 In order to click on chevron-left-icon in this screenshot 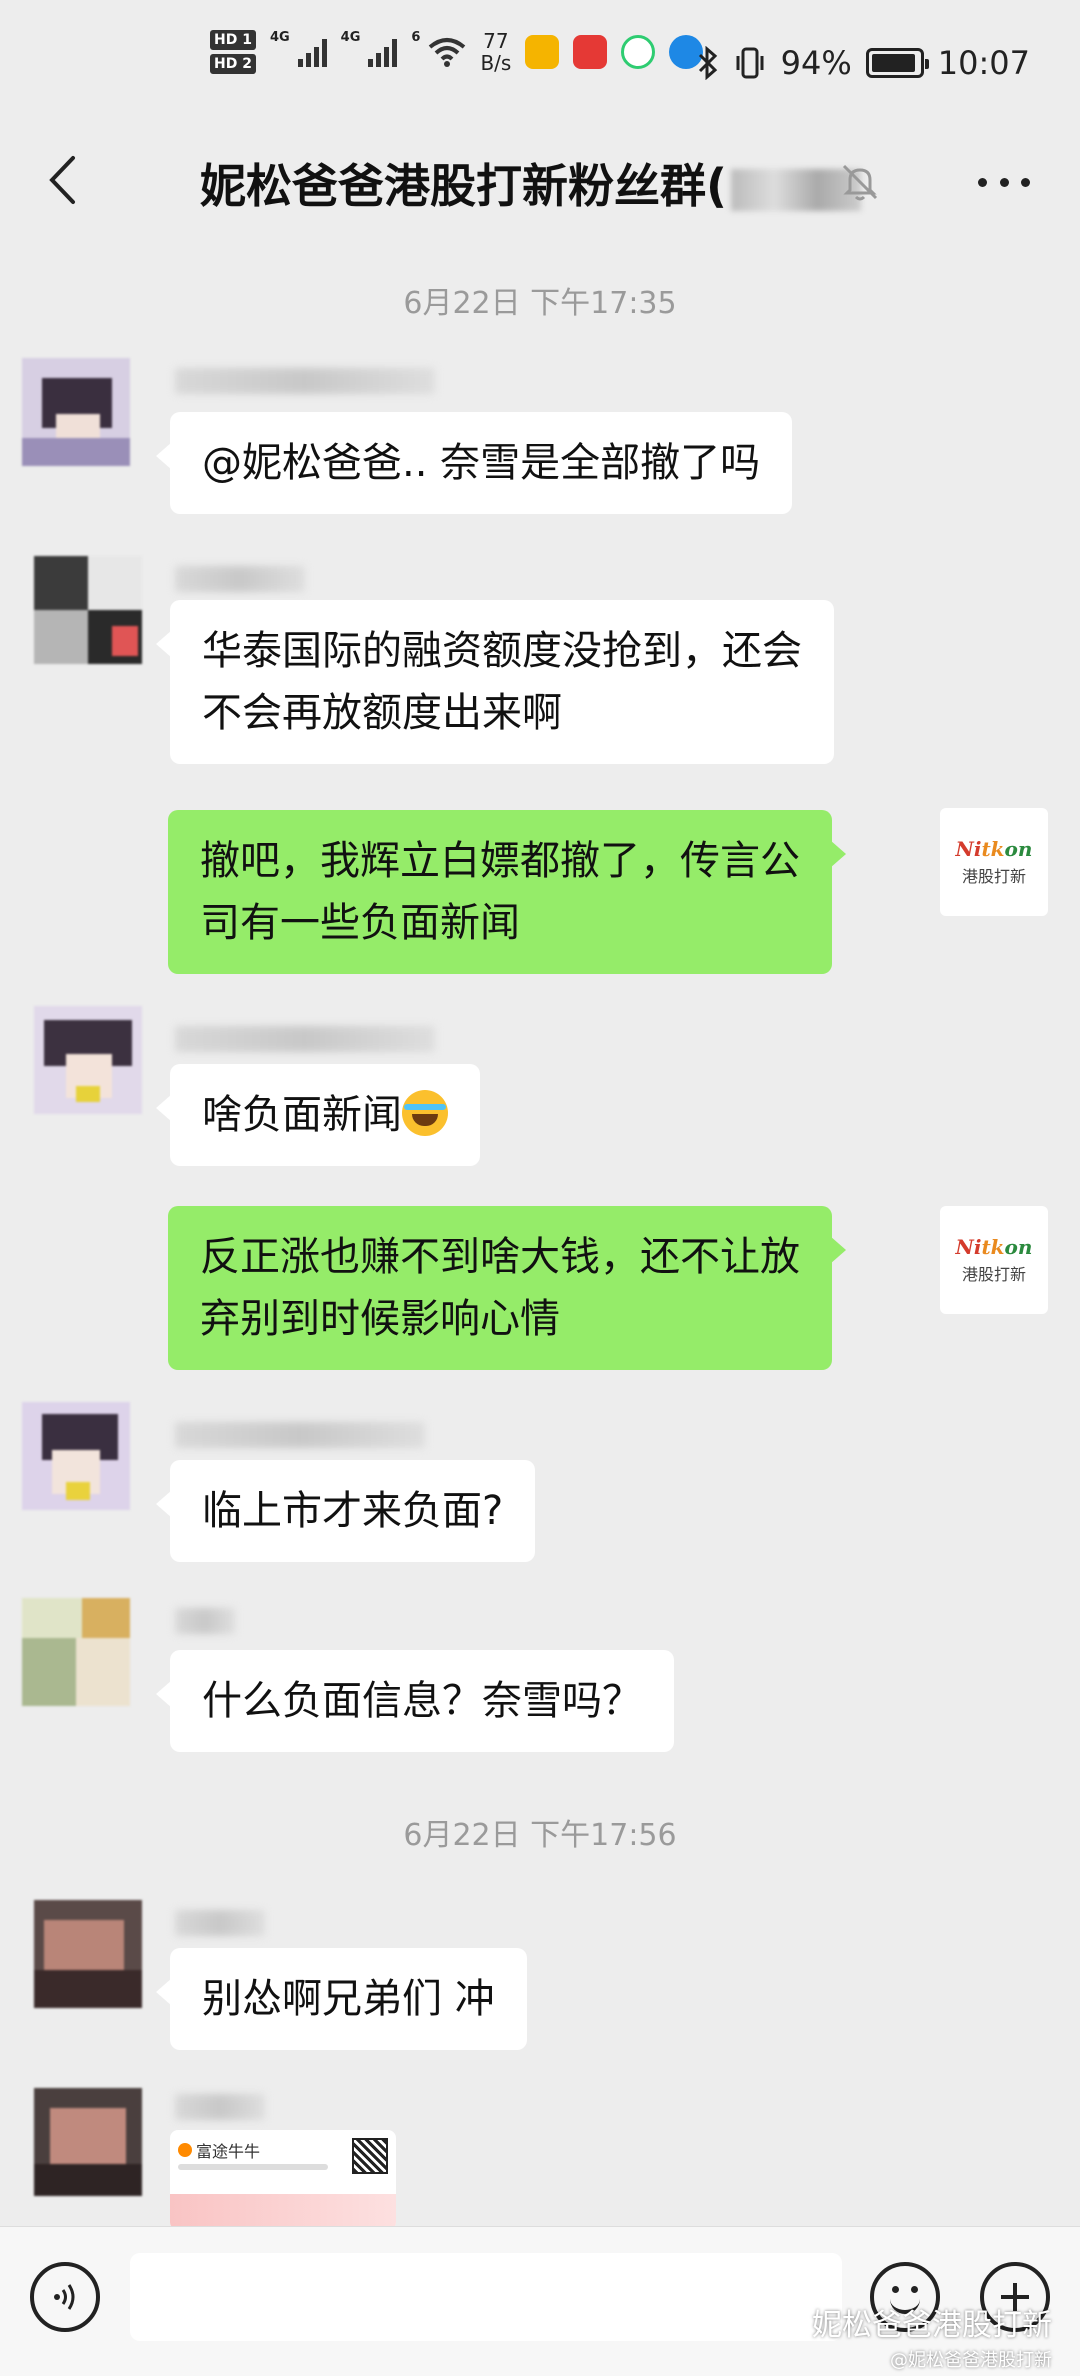, I will do `click(62, 180)`.